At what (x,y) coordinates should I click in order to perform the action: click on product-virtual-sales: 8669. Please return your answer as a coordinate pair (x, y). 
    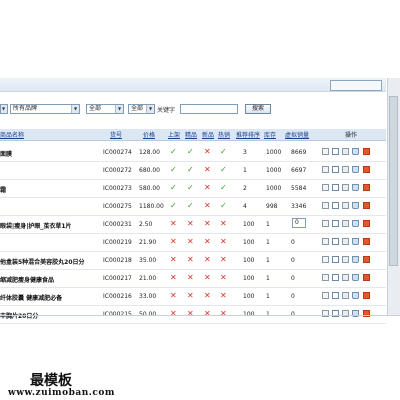
    Looking at the image, I should click on (298, 152).